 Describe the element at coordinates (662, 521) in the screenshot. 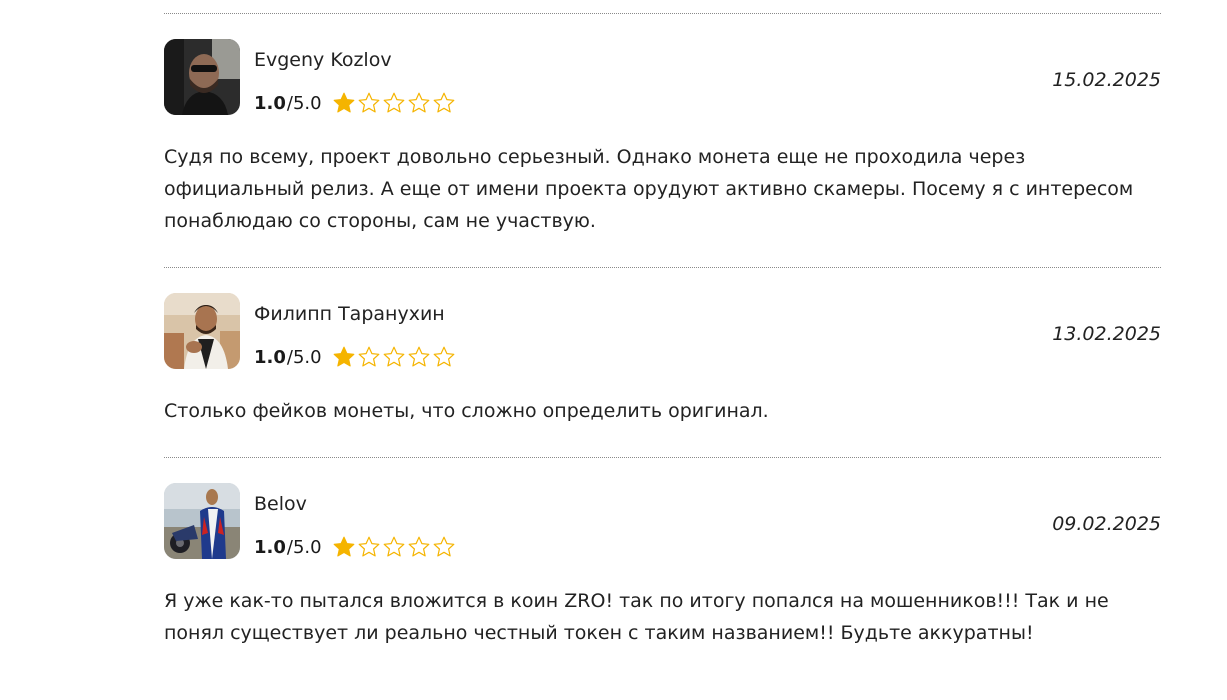

I see `review-header: Belov 1.0/5.0 09.02.2025` at that location.